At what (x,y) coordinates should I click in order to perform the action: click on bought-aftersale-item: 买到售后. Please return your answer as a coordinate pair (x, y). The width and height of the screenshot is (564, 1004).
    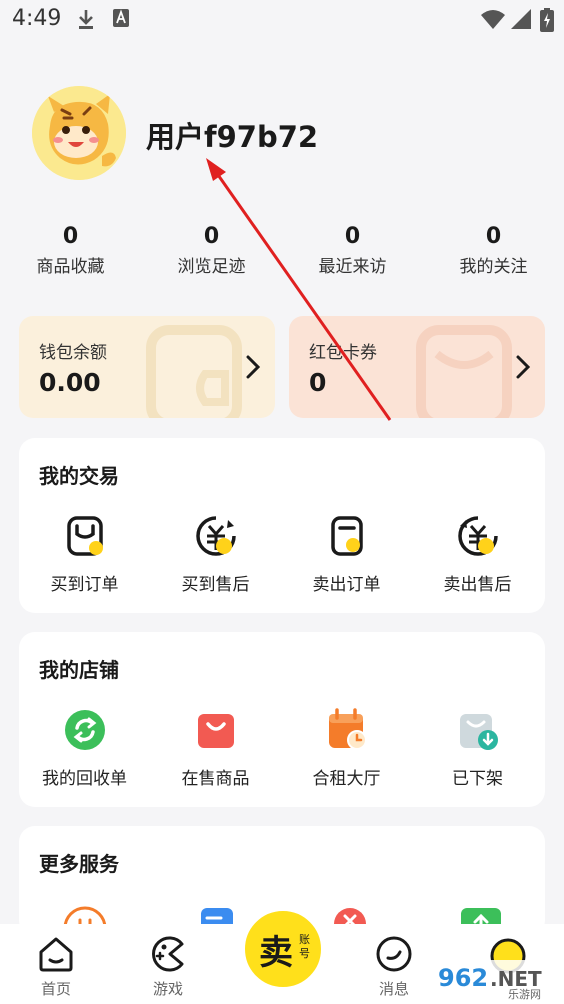
    Looking at the image, I should click on (215, 554).